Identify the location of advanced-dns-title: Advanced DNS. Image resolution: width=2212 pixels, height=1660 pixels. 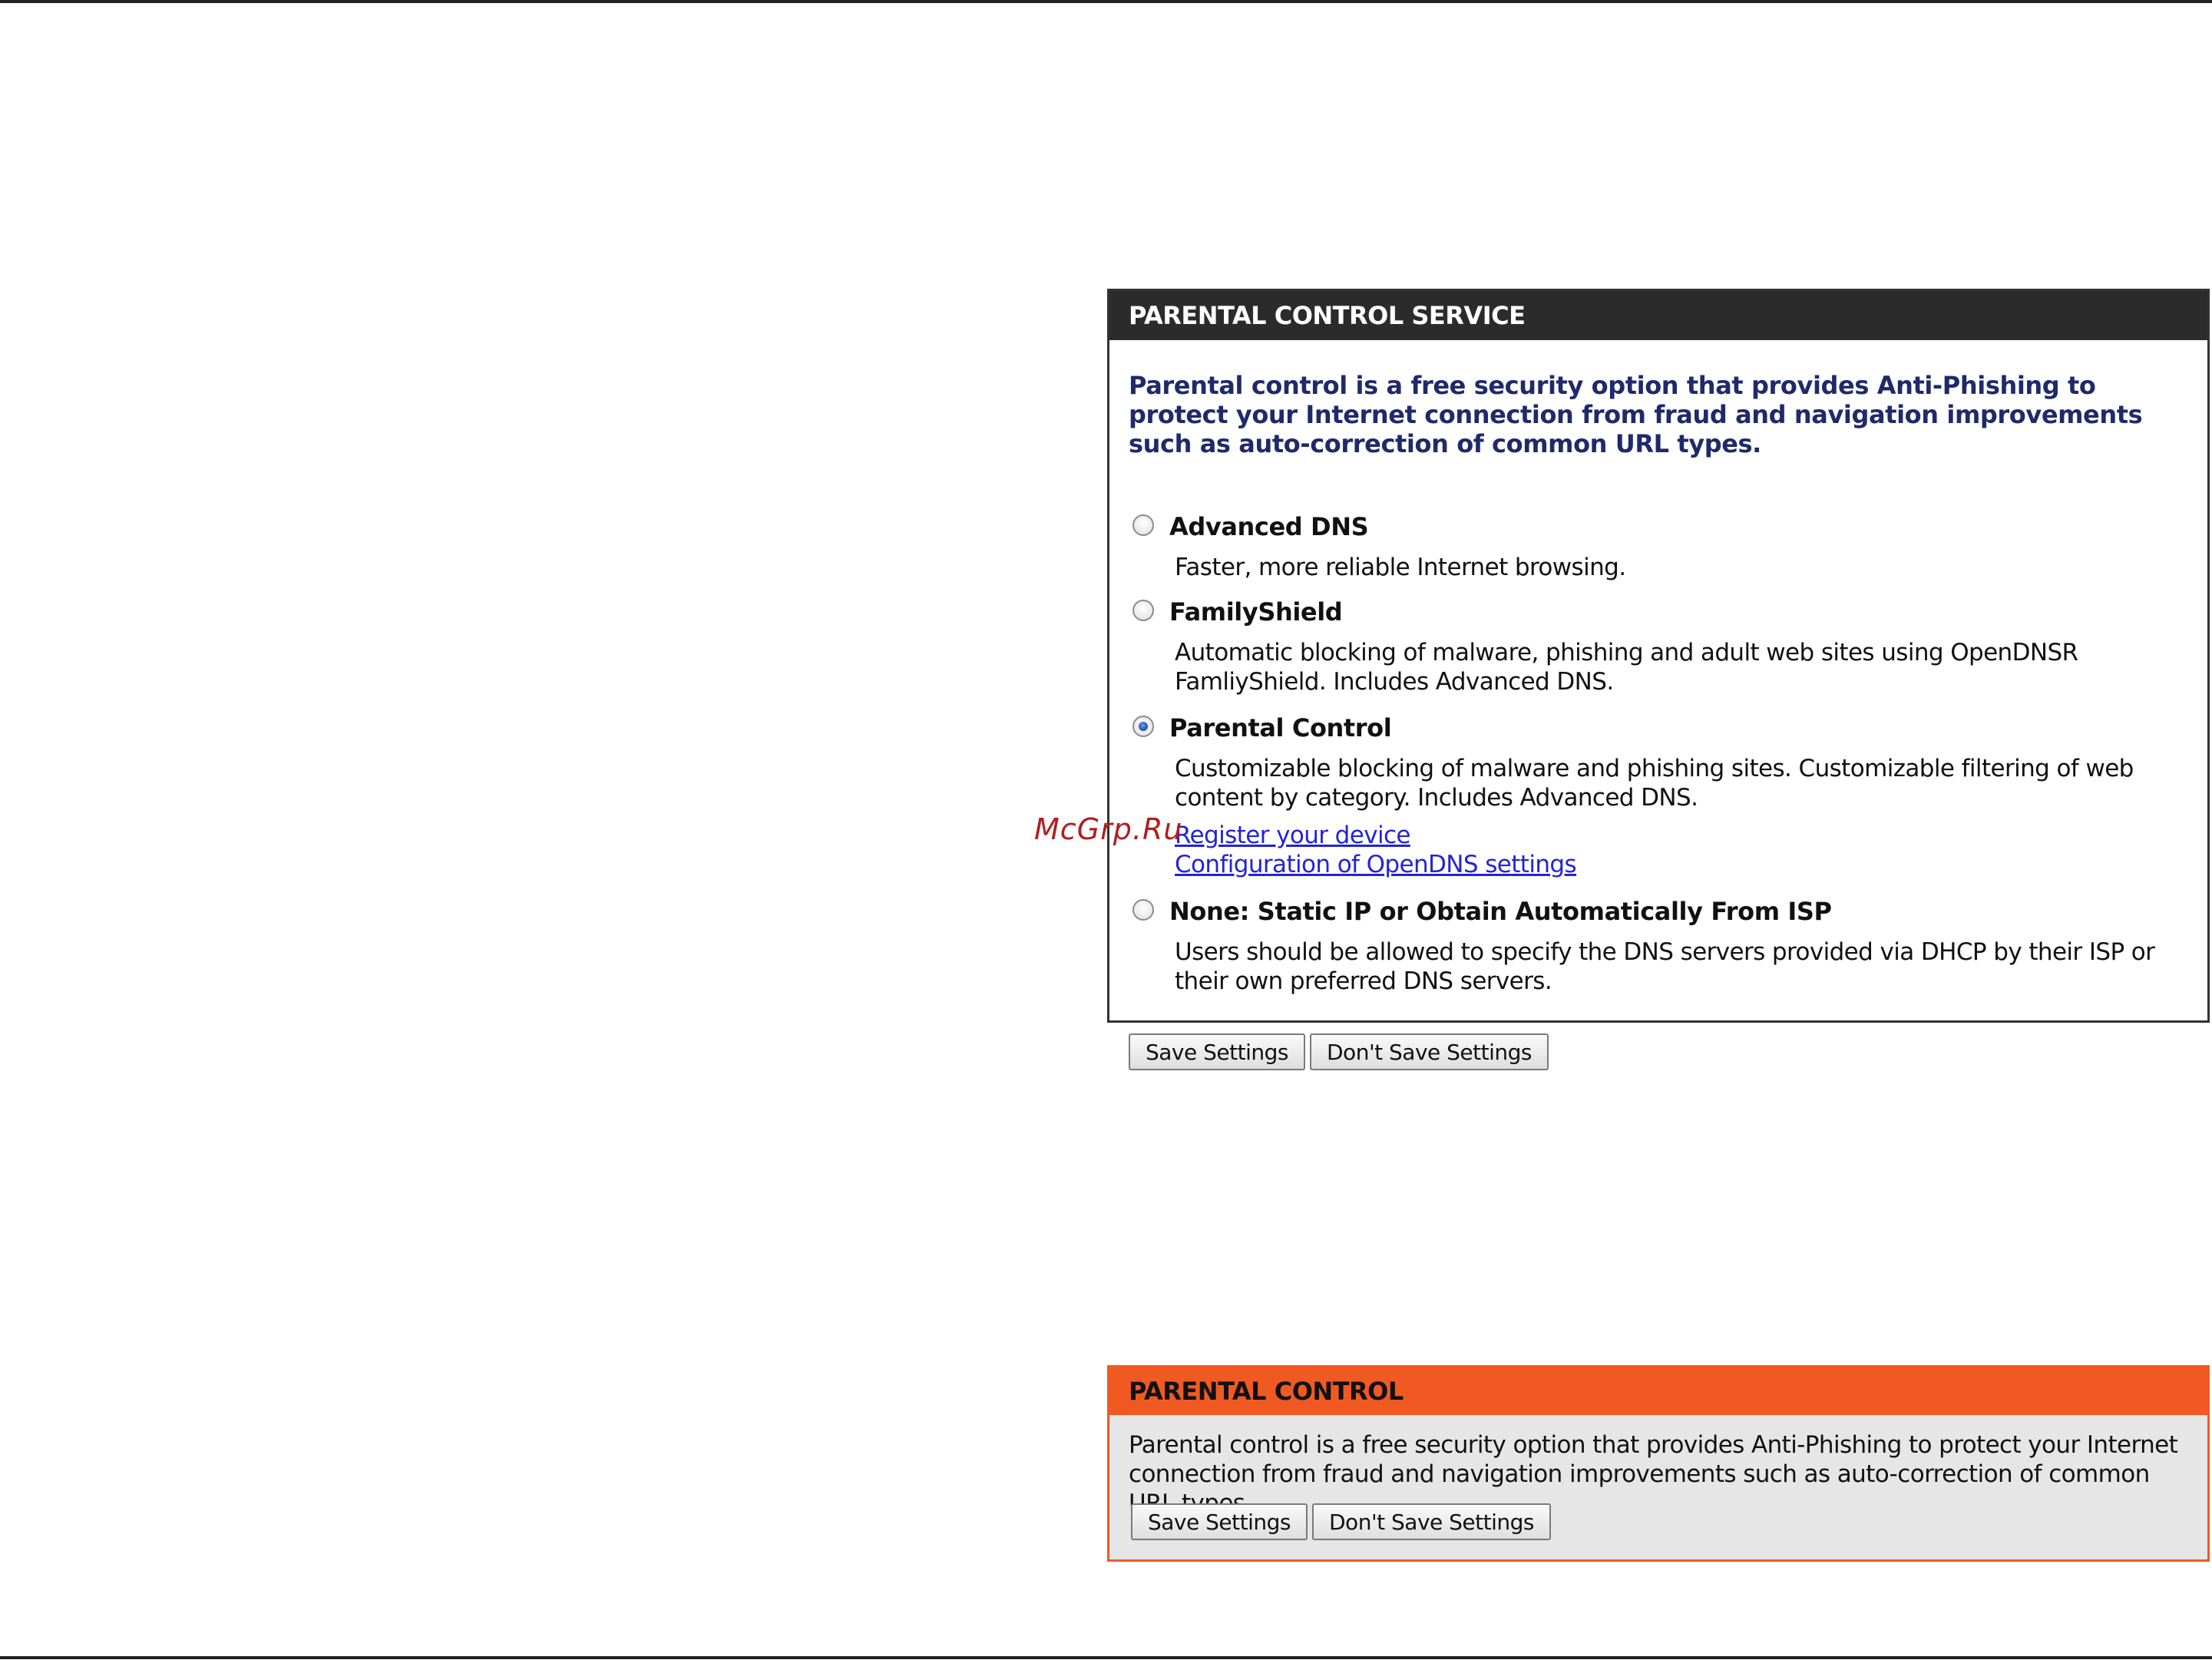
(1269, 526).